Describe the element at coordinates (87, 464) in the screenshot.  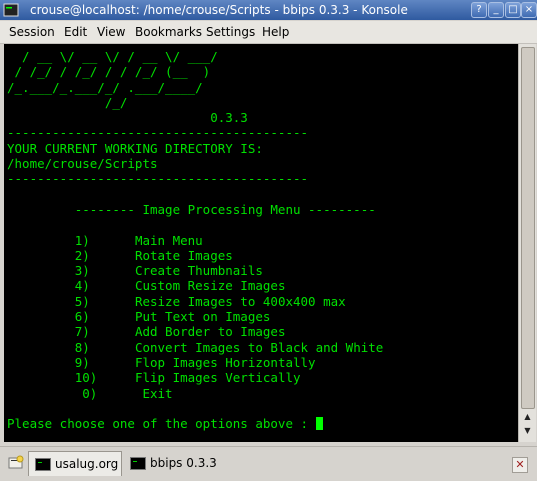
I see `tab-label: usalug.org` at that location.